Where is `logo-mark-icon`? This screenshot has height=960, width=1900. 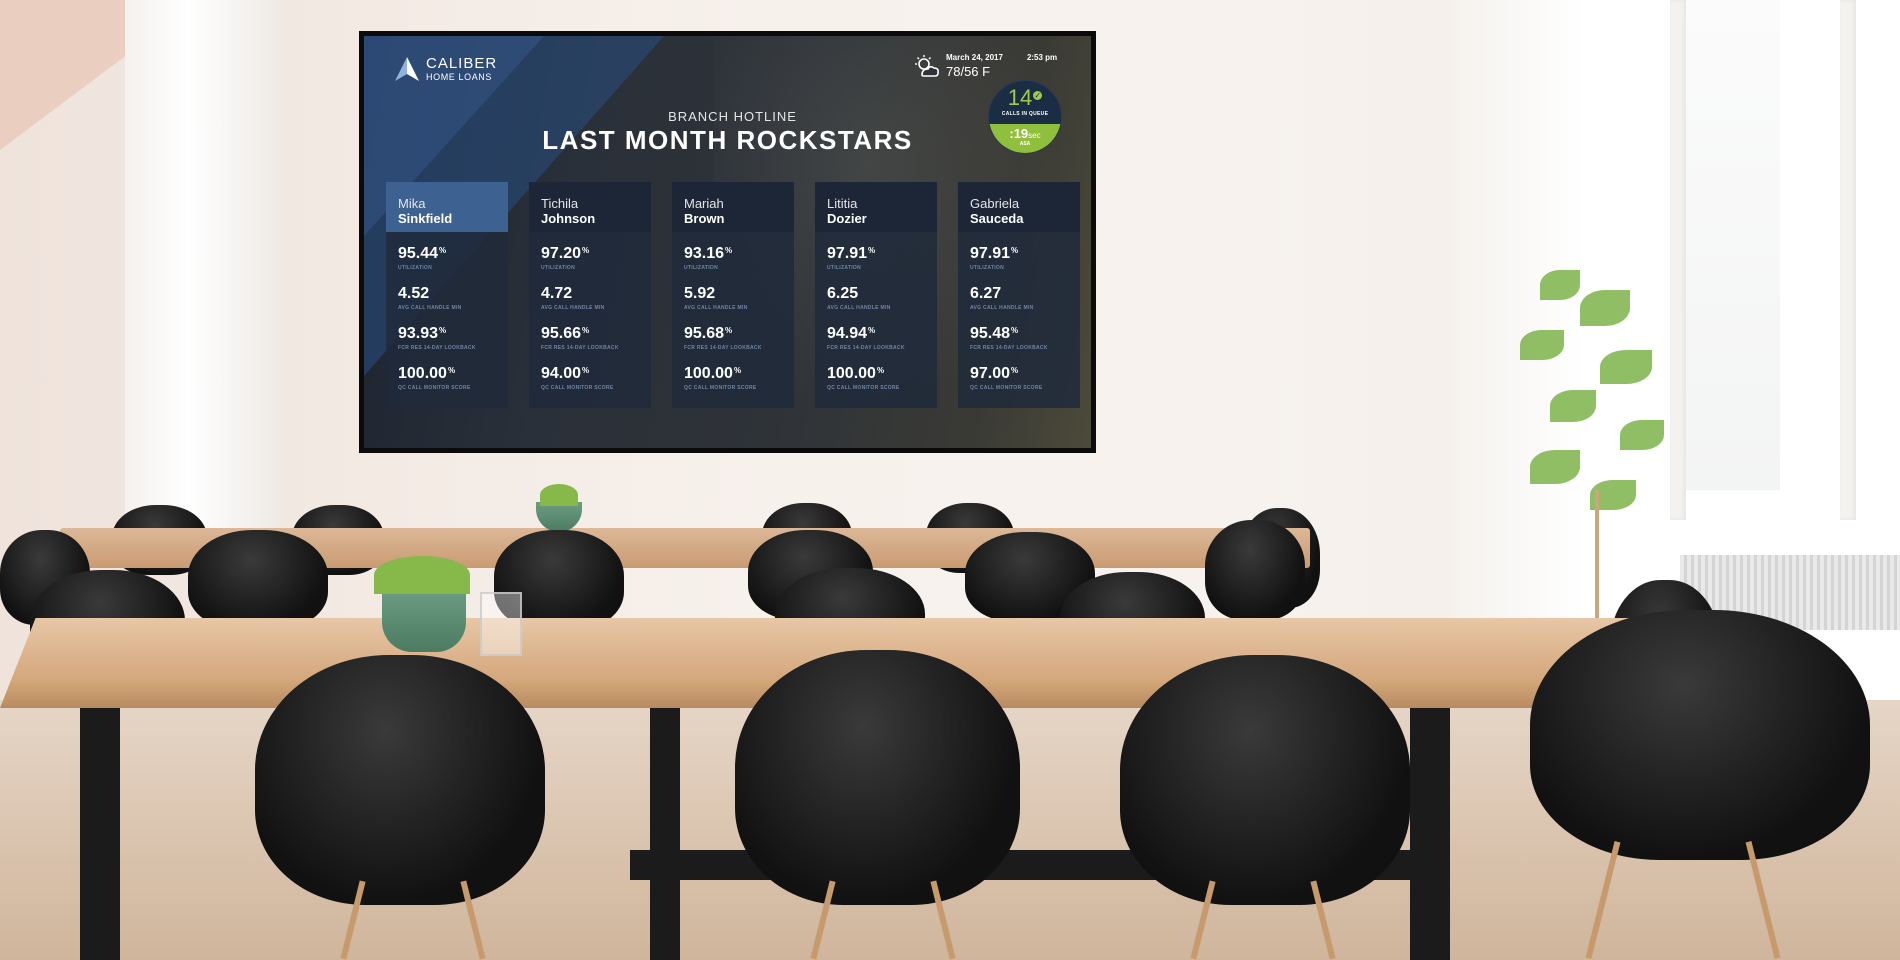
logo-mark-icon is located at coordinates (407, 69).